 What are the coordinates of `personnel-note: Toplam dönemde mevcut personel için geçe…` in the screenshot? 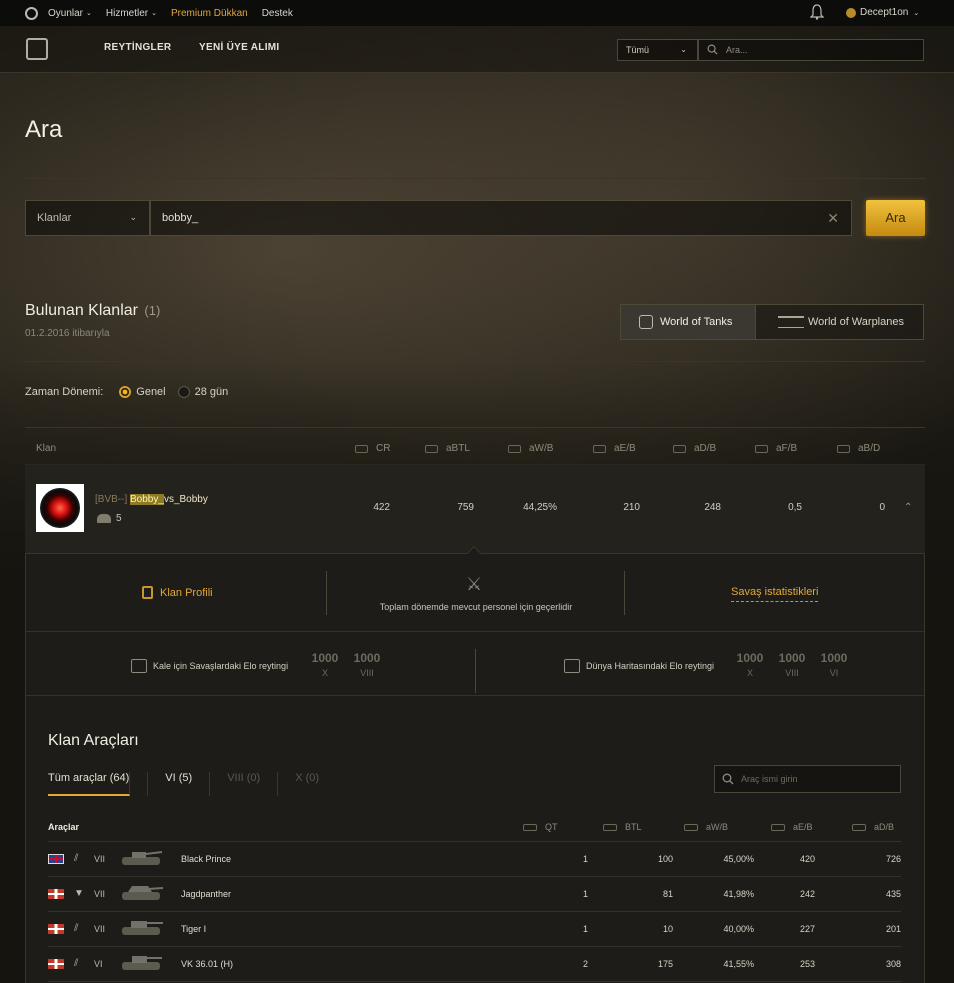 It's located at (476, 607).